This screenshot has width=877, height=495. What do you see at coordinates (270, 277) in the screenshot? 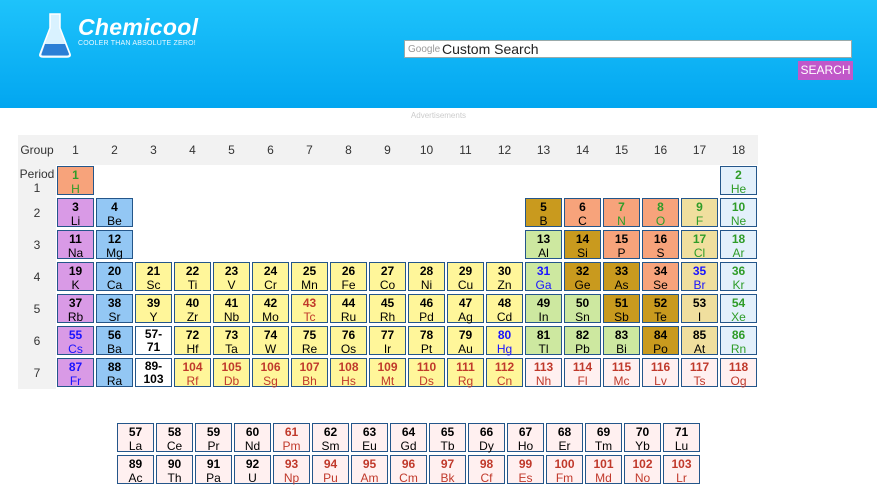
I see `element-cell: 24 Cr` at bounding box center [270, 277].